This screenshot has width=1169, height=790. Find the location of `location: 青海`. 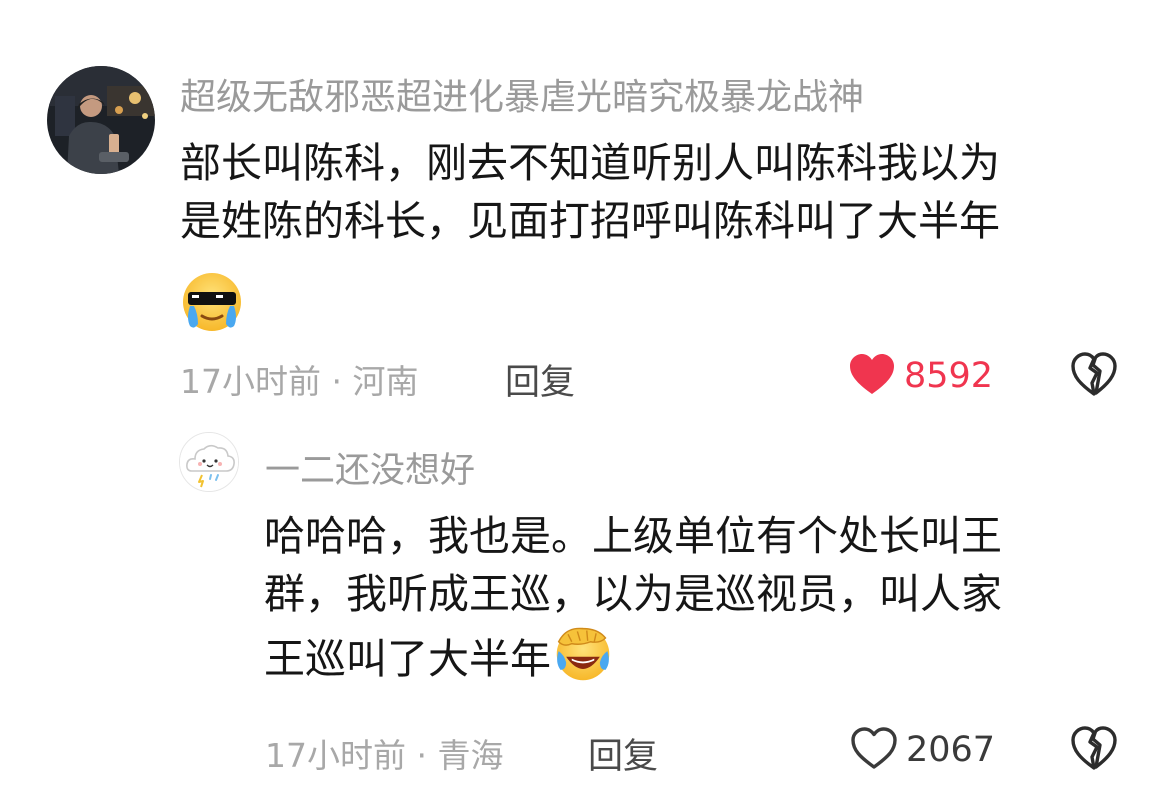

location: 青海 is located at coordinates (470, 755).